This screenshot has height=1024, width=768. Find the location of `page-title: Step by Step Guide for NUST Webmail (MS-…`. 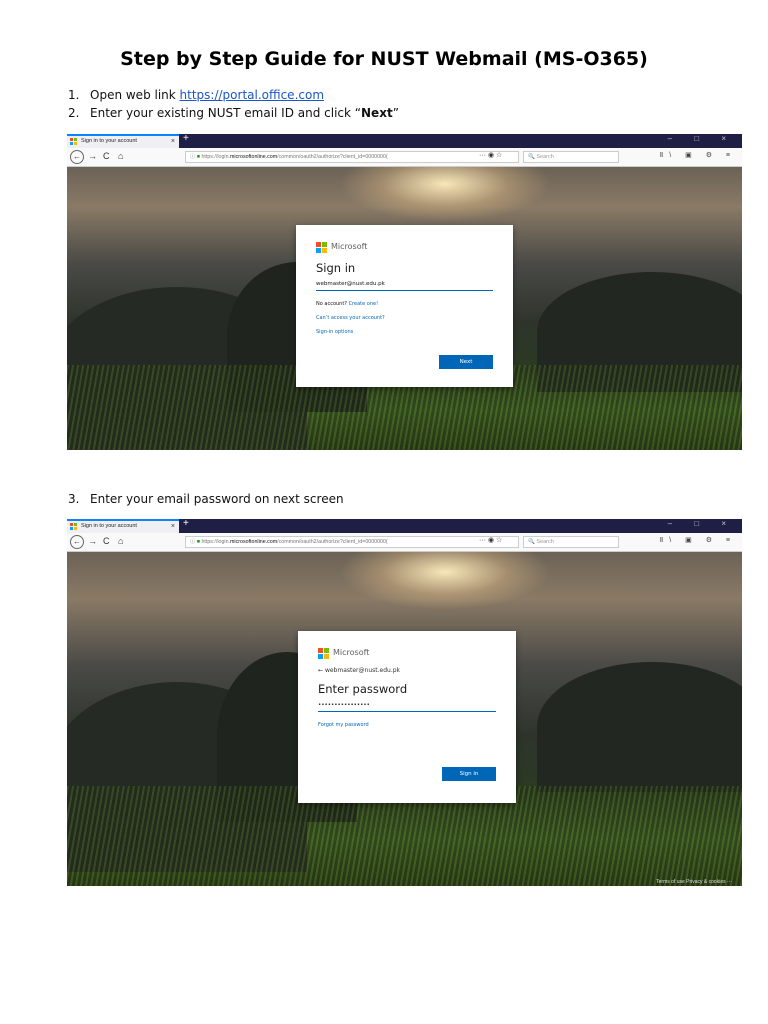

page-title: Step by Step Guide for NUST Webmail (MS-… is located at coordinates (384, 59).